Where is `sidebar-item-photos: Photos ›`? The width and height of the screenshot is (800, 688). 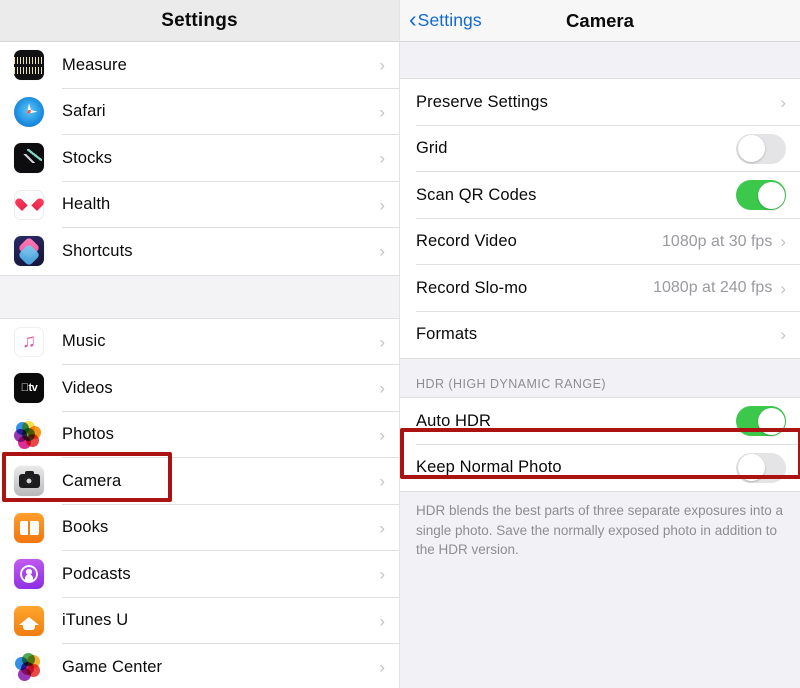
sidebar-item-photos: Photos › is located at coordinates (199, 434).